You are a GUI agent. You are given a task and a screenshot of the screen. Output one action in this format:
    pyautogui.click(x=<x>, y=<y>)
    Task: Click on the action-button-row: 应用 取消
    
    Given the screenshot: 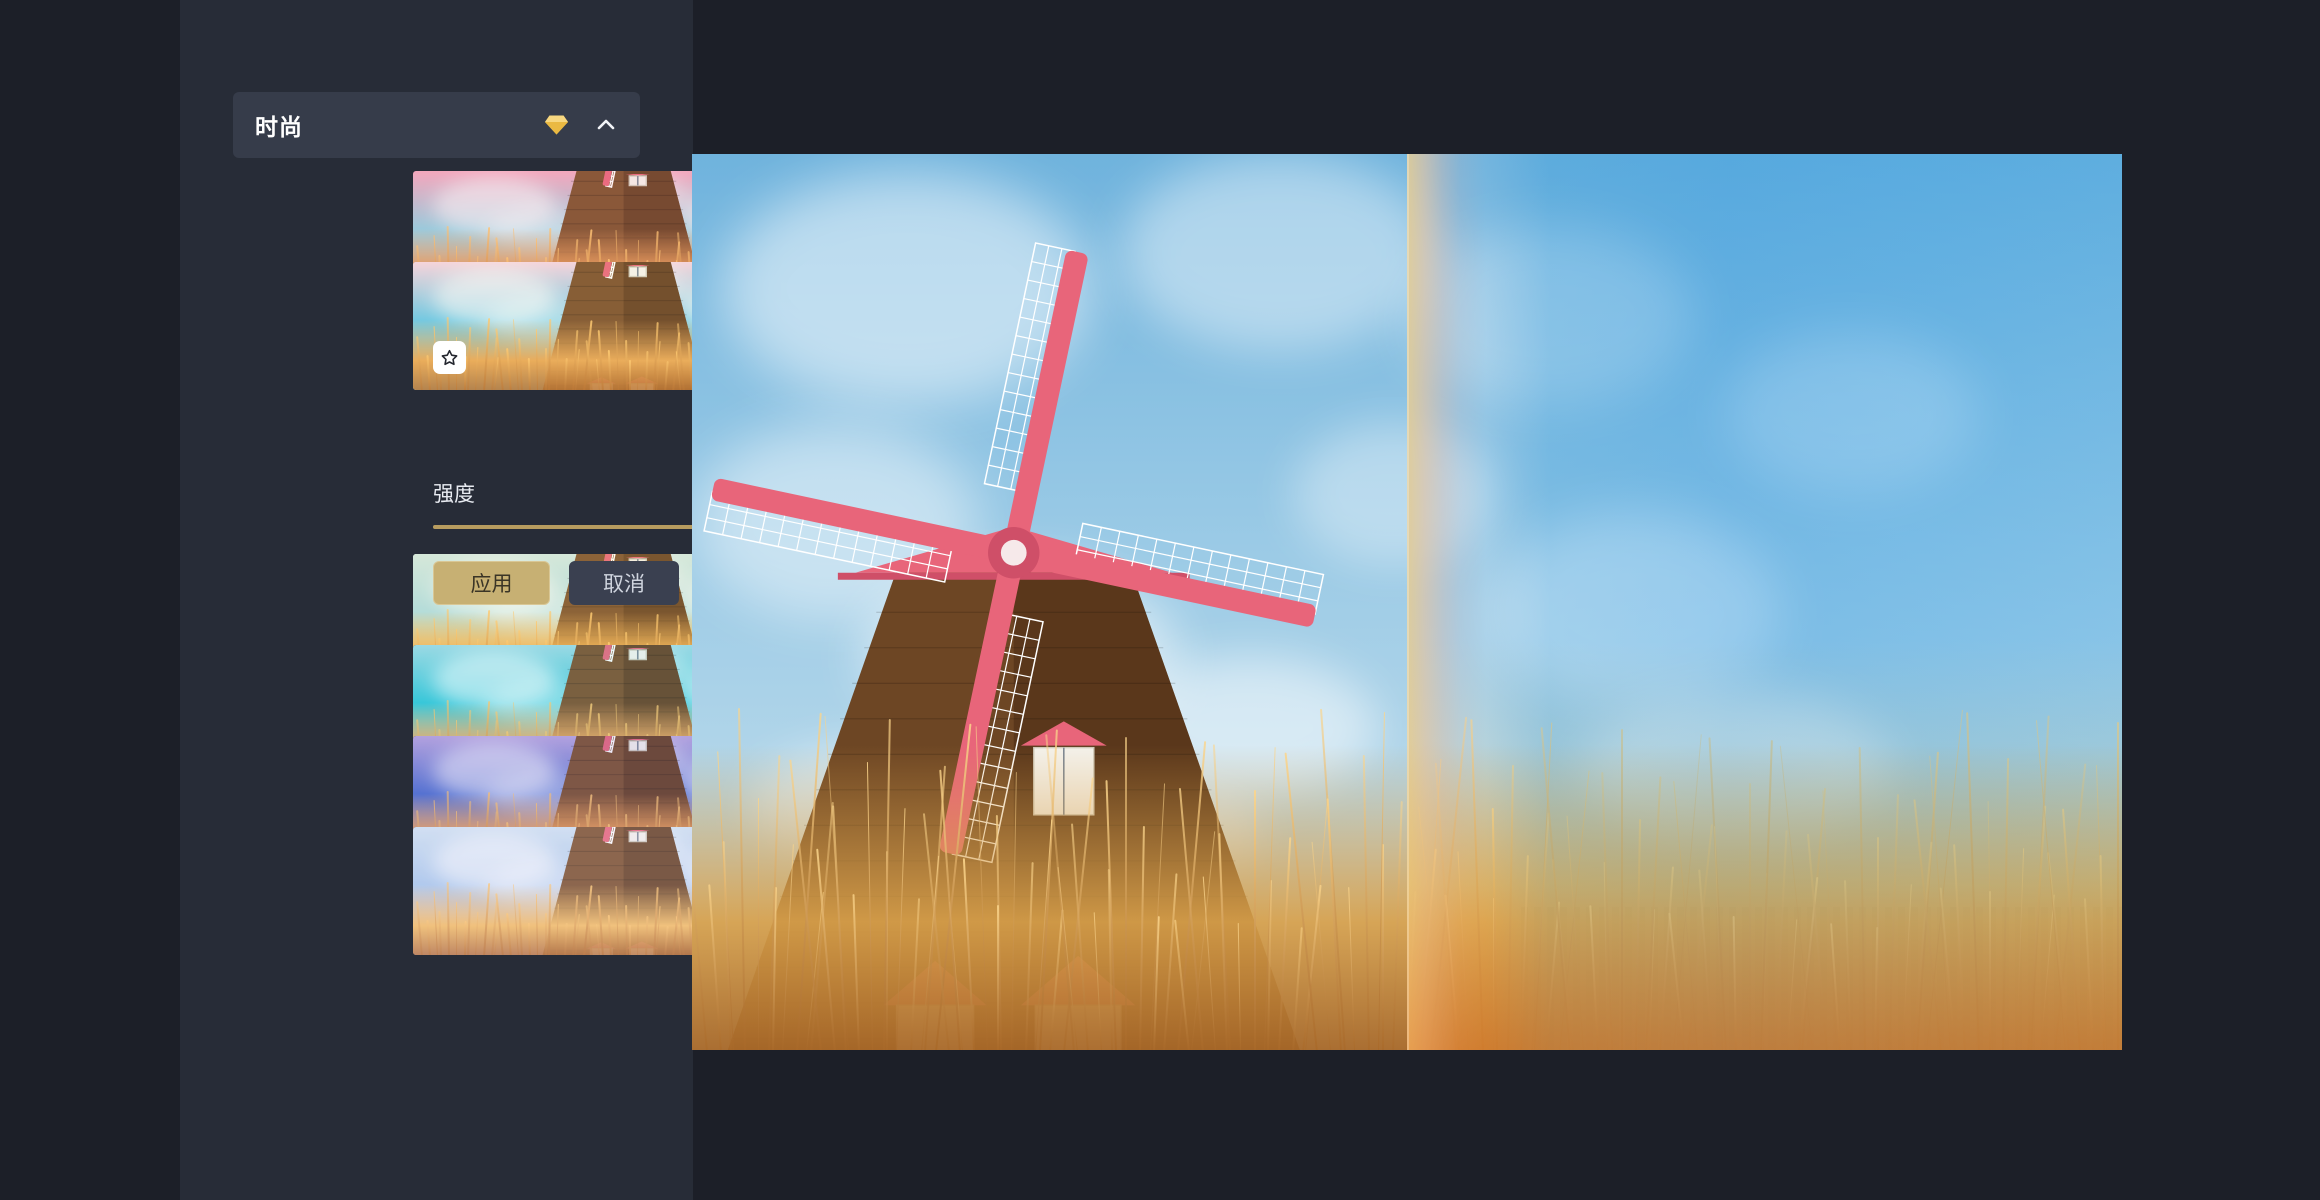 What is the action you would take?
    pyautogui.click(x=556, y=583)
    